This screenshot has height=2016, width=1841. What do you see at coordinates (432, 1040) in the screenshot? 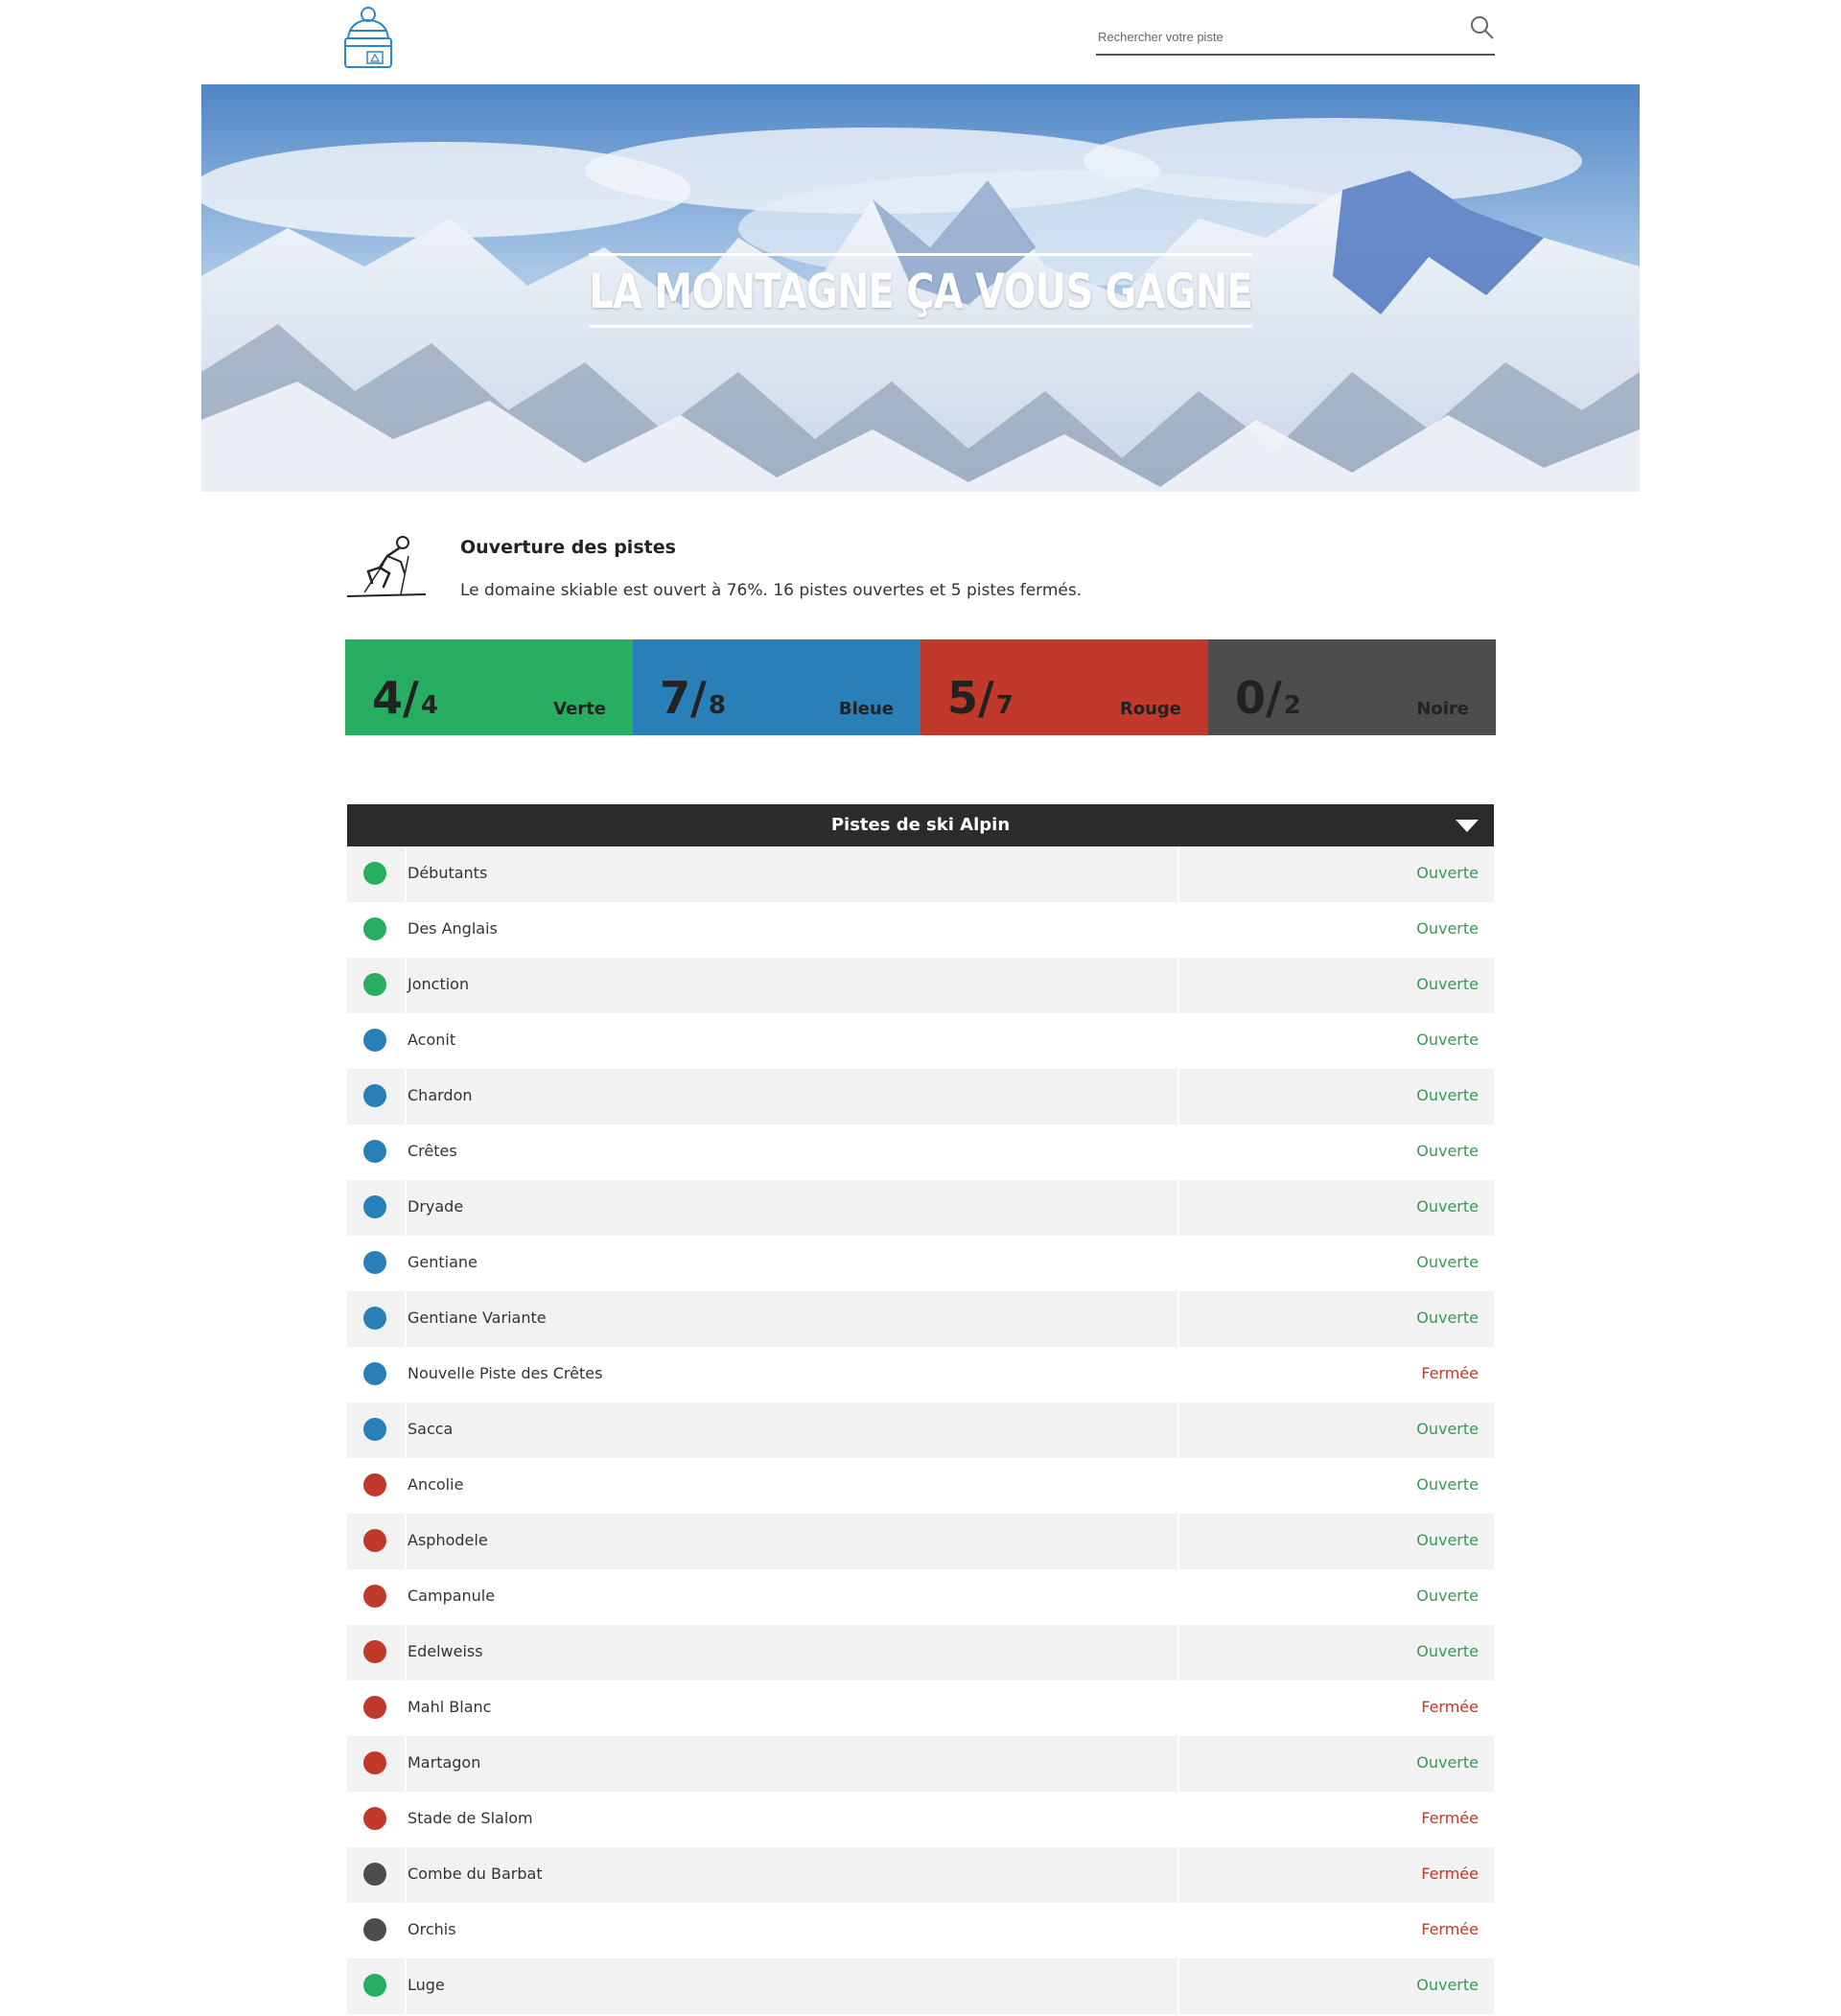
I see `slope-name: Aconit` at bounding box center [432, 1040].